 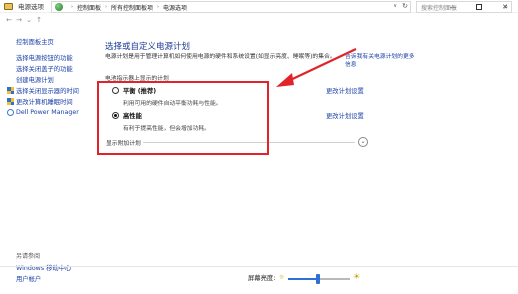 What do you see at coordinates (8, 6) in the screenshot?
I see `power-options-icon` at bounding box center [8, 6].